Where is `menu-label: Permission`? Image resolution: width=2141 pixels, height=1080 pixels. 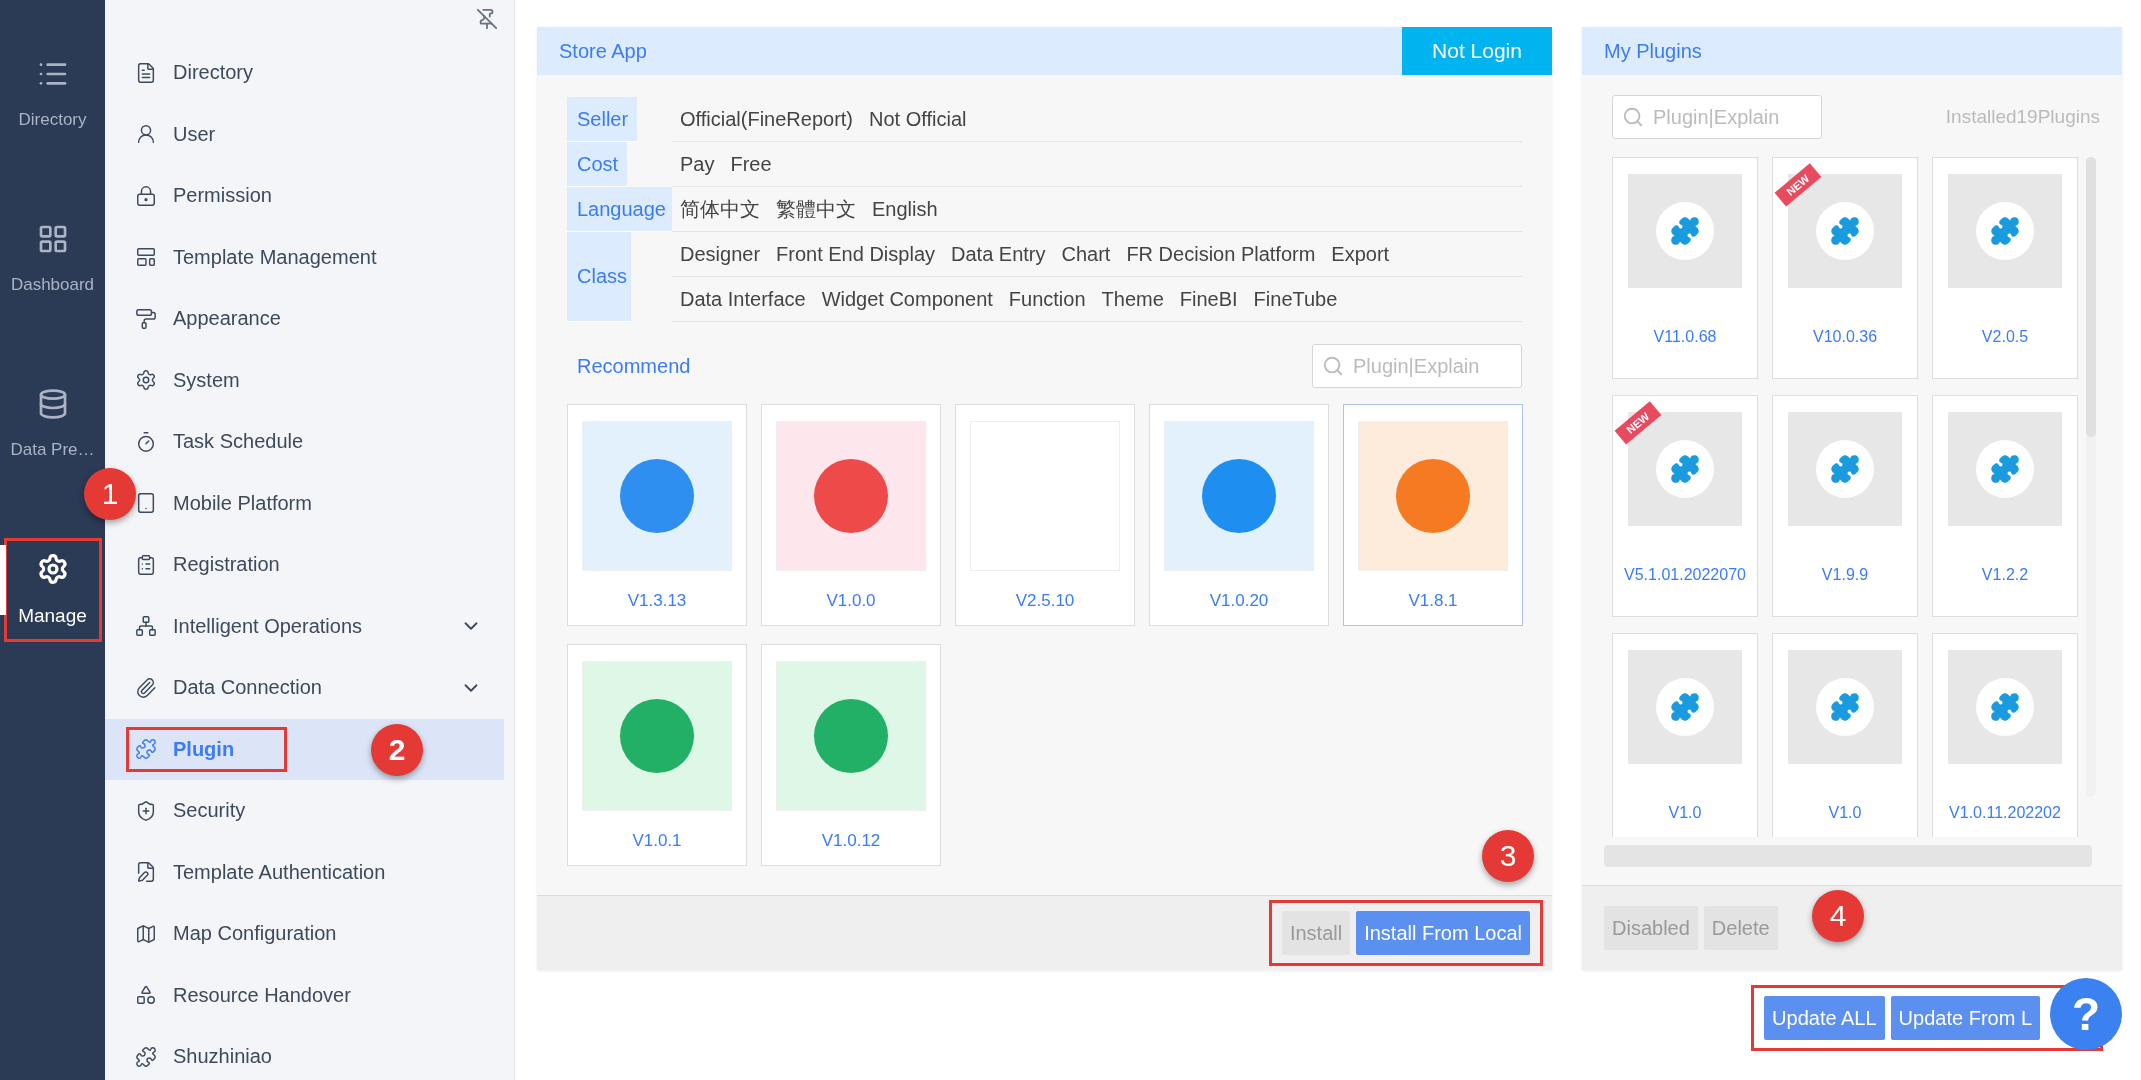
menu-label: Permission is located at coordinates (222, 196).